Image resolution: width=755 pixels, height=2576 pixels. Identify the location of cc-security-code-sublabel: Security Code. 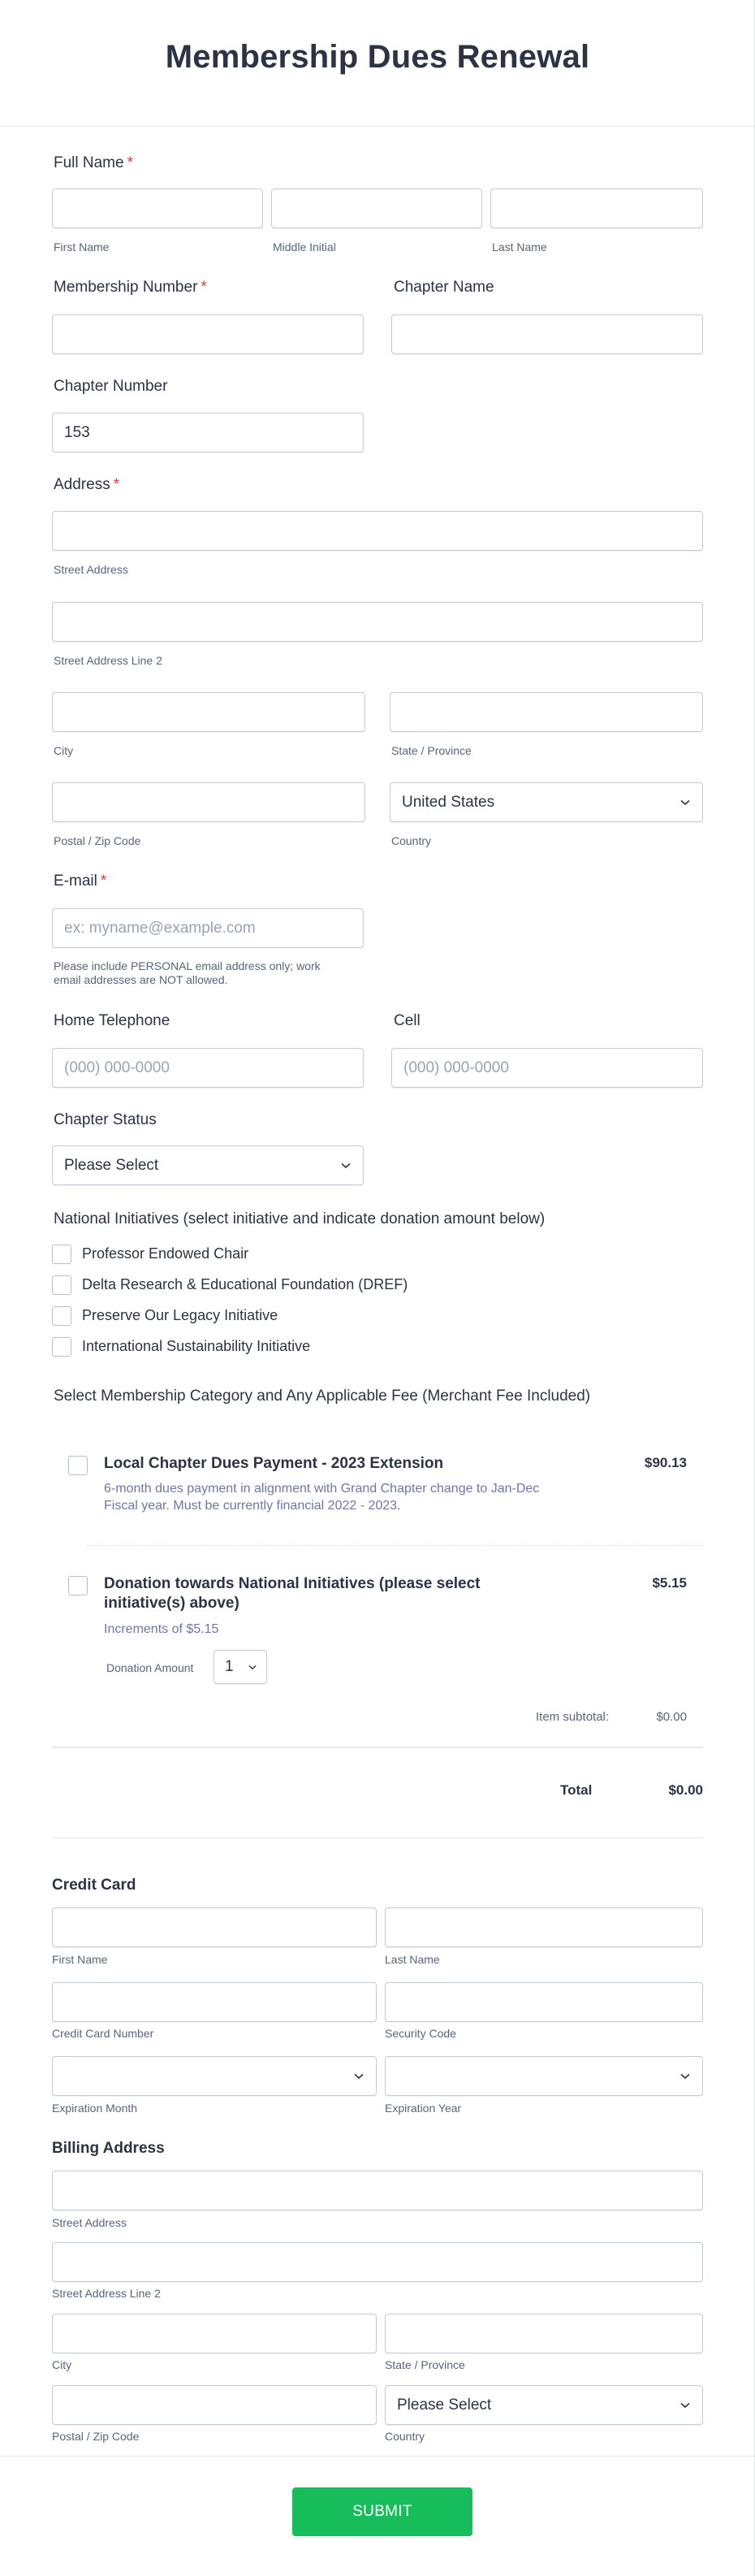
(420, 2034).